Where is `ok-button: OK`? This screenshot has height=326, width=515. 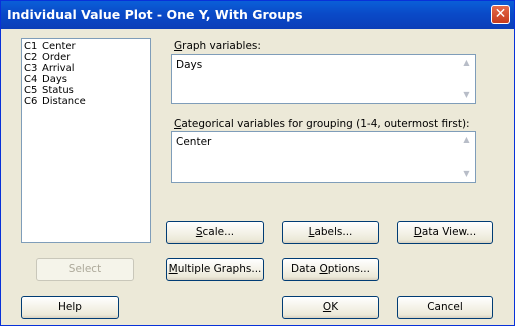 ok-button: OK is located at coordinates (330, 307).